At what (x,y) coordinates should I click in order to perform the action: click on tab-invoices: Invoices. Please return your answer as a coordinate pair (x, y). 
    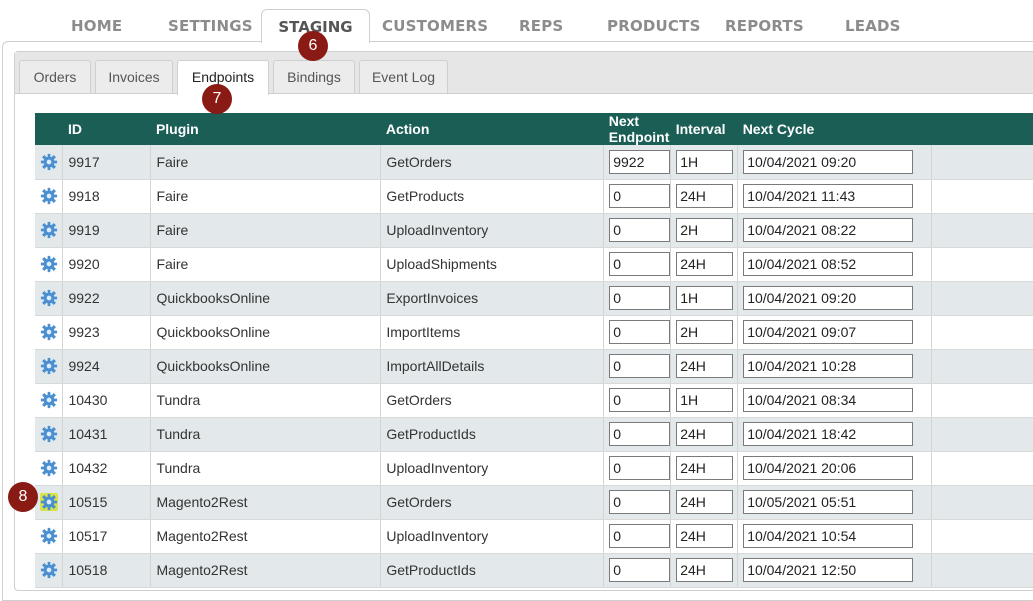
    Looking at the image, I should click on (134, 76).